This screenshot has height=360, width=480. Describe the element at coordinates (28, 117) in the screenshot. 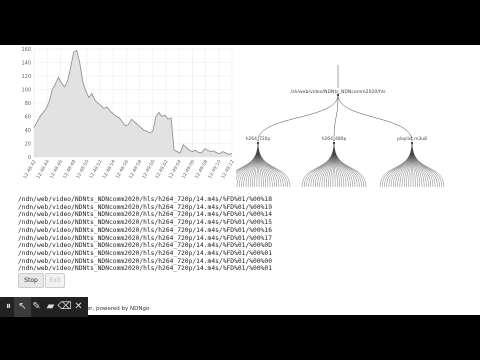

I see `y-tick-label: 60` at that location.